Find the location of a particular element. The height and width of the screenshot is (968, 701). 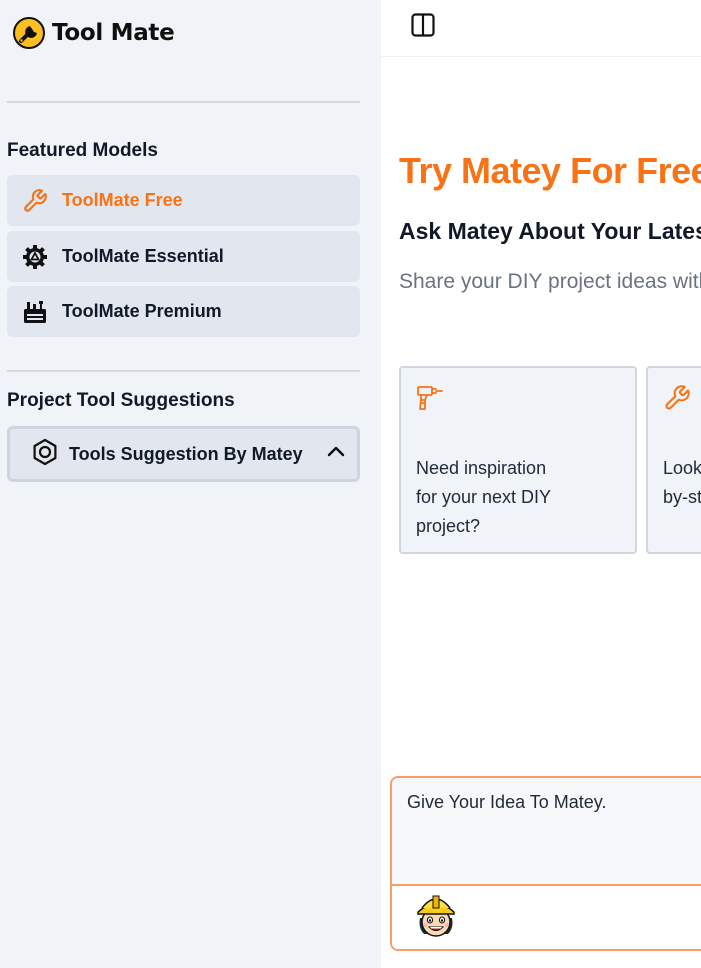

model-item-toolmate-premium: ToolMate Premium is located at coordinates (183, 311).